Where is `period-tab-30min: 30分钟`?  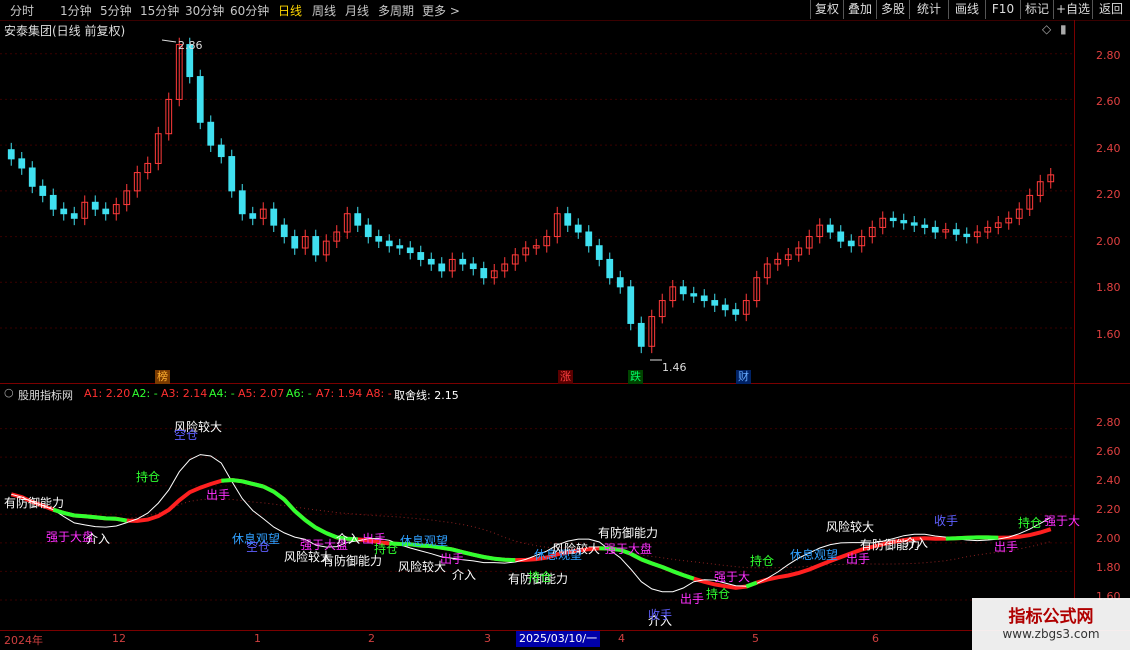 period-tab-30min: 30分钟 is located at coordinates (204, 10).